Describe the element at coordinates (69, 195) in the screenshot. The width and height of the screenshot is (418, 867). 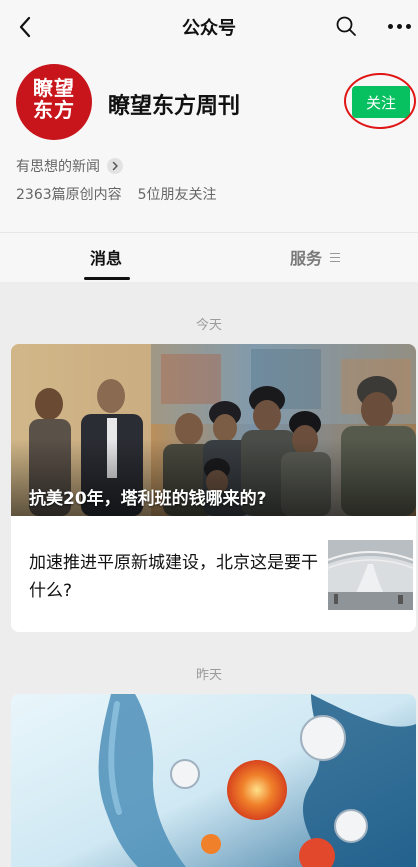
I see `original-count: 2363篇原创内容` at that location.